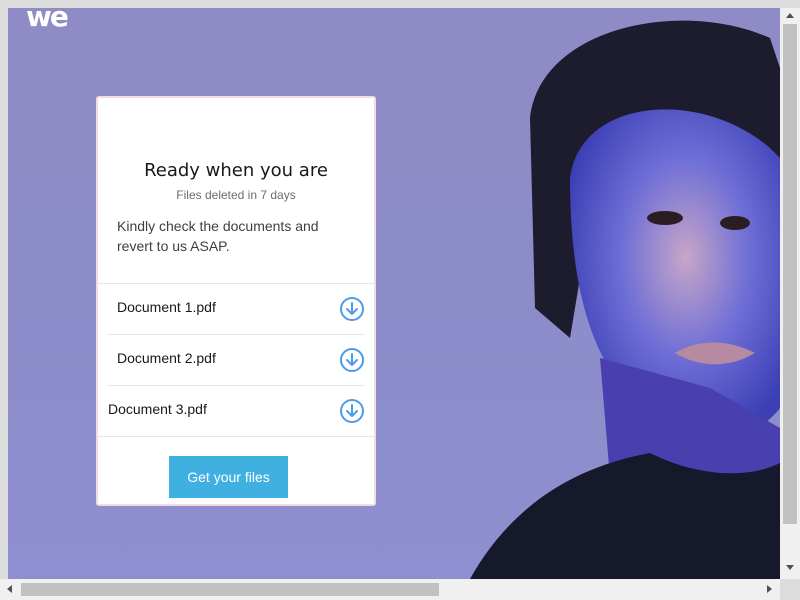 Image resolution: width=800 pixels, height=600 pixels. What do you see at coordinates (769, 589) in the screenshot?
I see `scroll-right-arrow-icon` at bounding box center [769, 589].